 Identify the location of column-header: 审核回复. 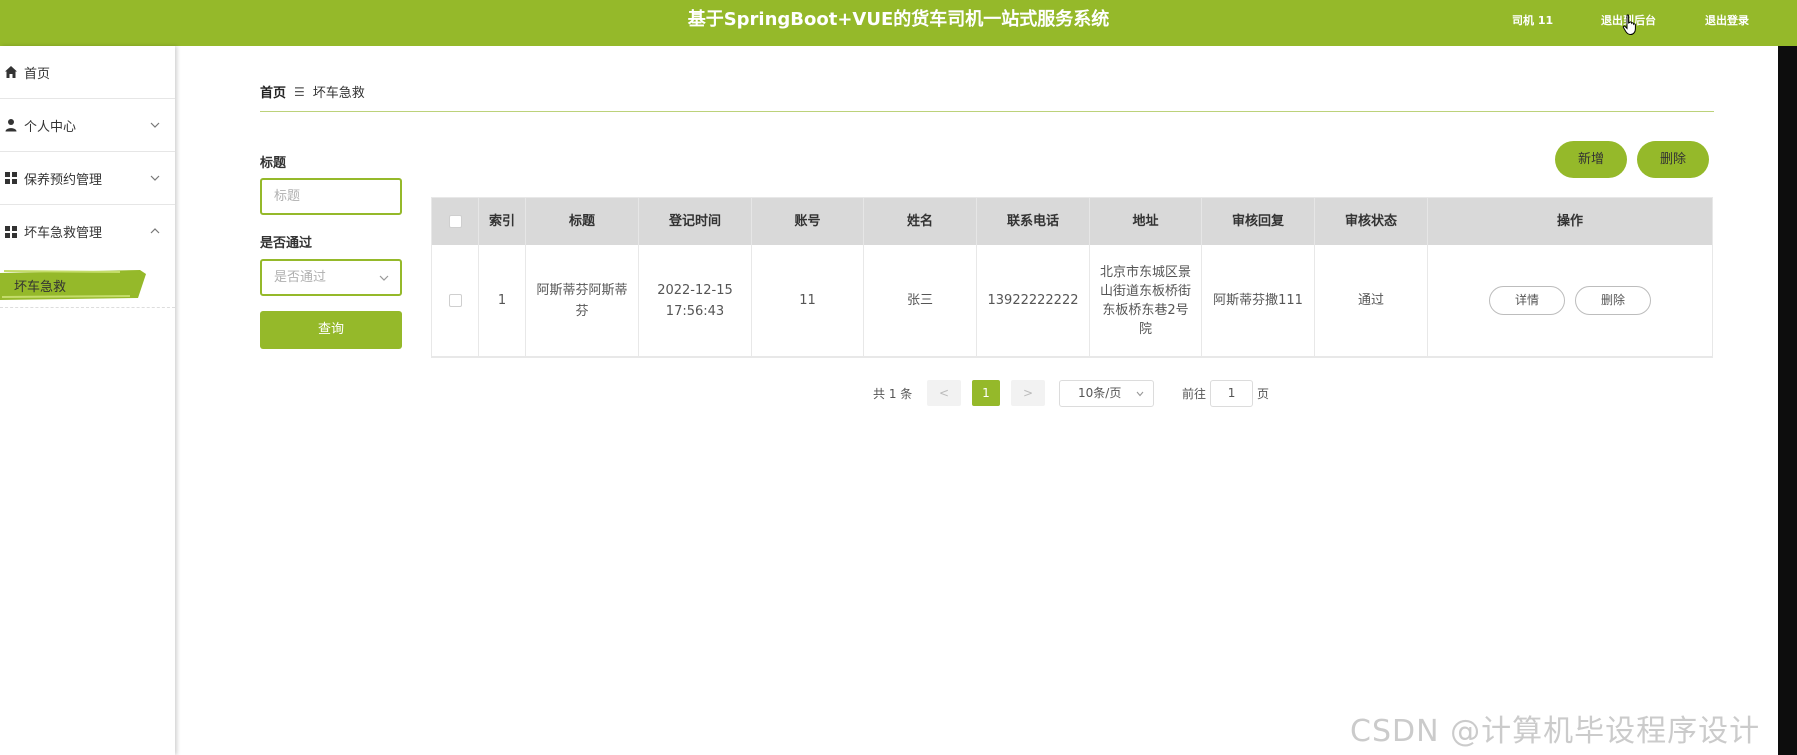
(1258, 221).